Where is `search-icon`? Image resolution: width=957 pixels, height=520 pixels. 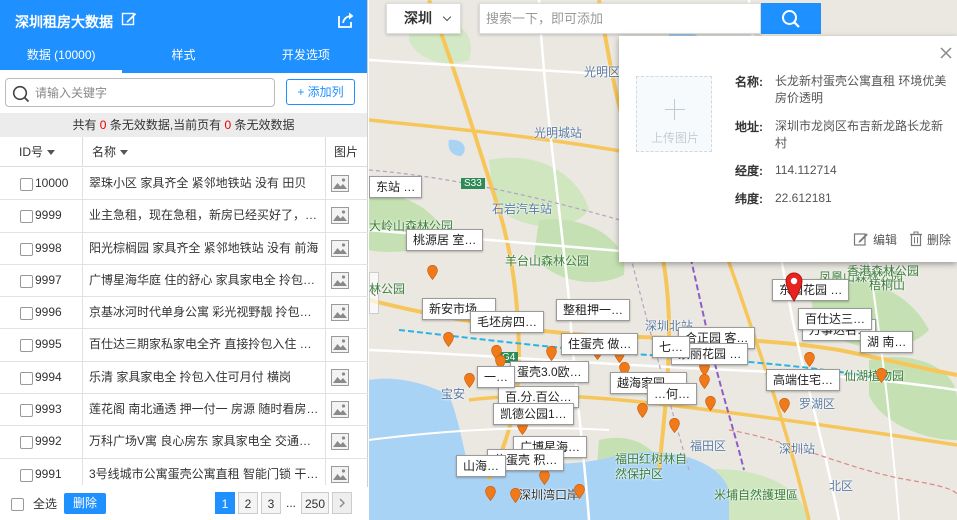 search-icon is located at coordinates (791, 19).